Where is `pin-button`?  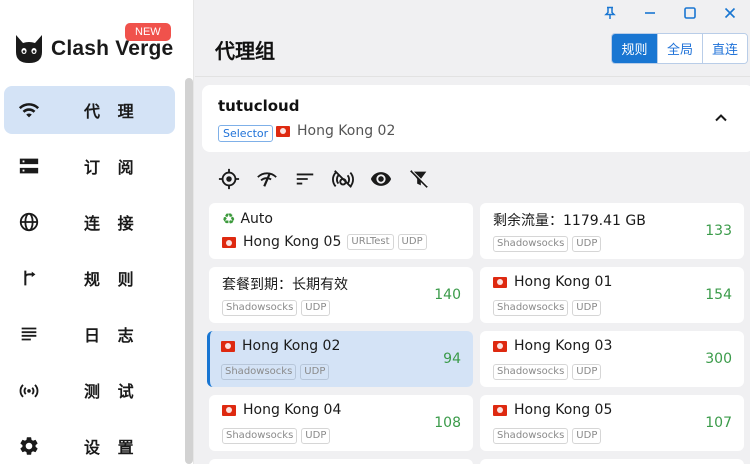
pin-button is located at coordinates (610, 13).